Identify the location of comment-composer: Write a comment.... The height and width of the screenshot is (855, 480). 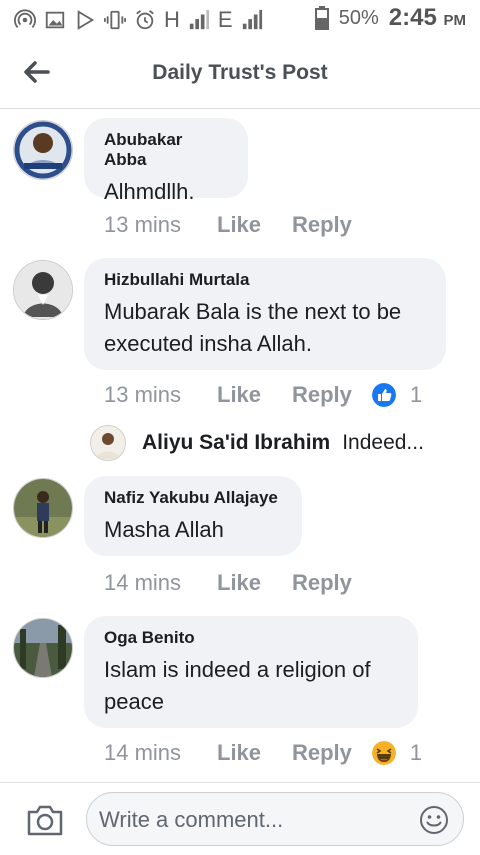
(240, 818).